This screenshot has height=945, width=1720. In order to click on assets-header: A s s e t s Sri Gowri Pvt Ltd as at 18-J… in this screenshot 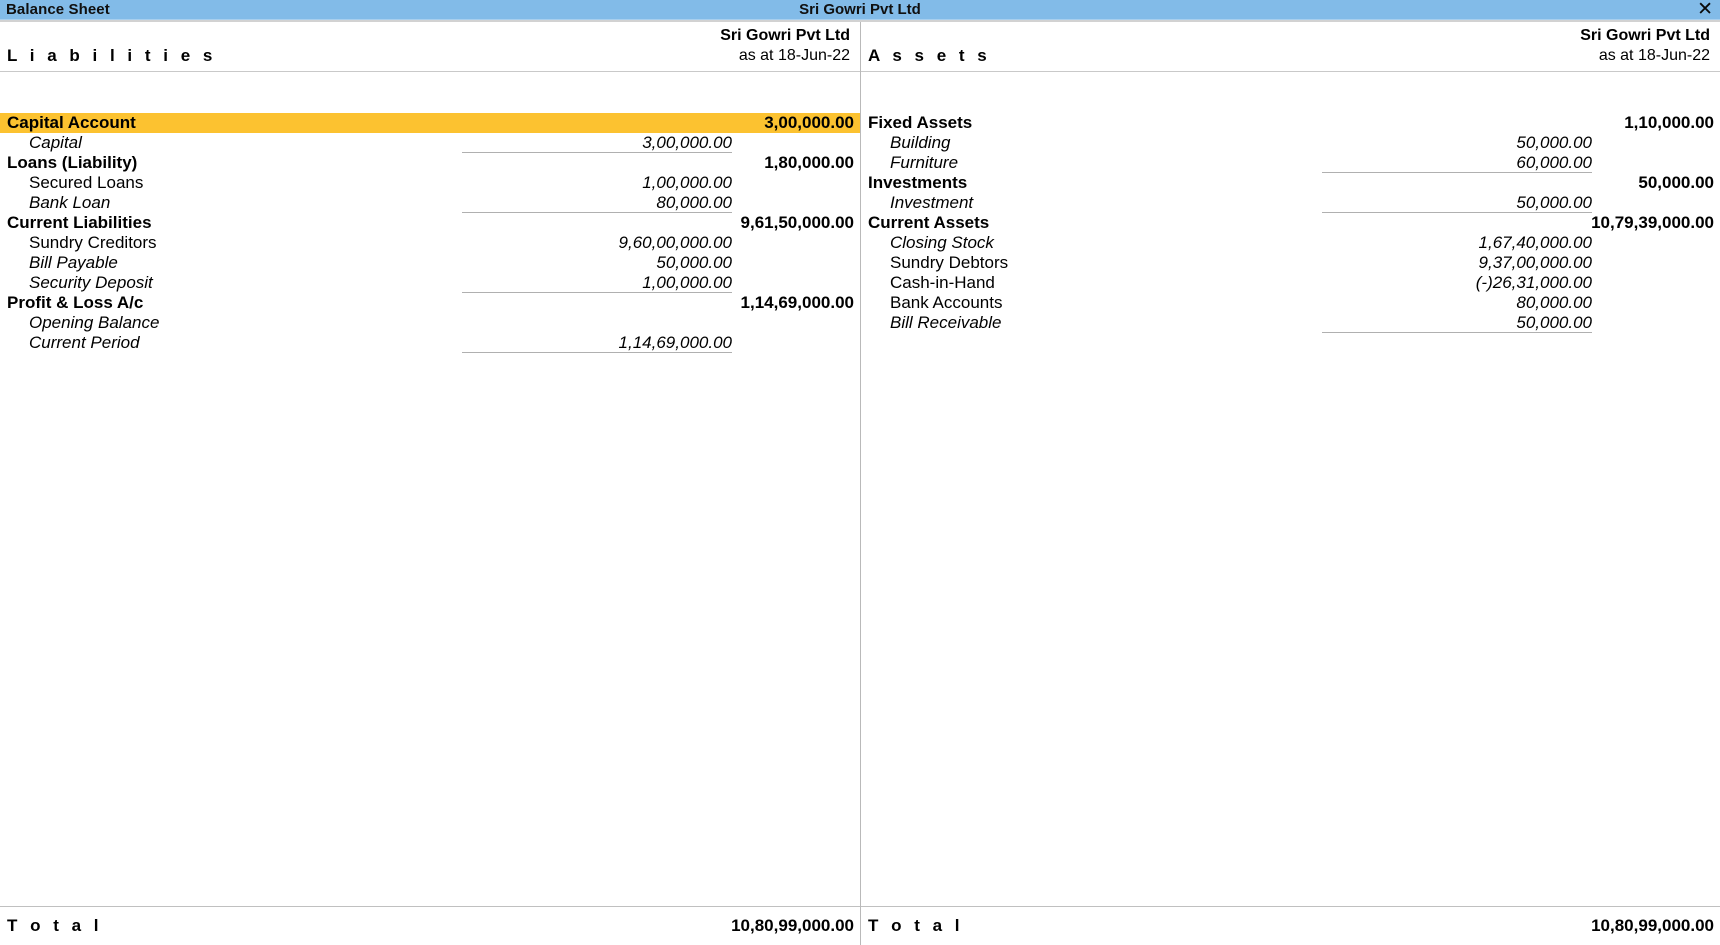, I will do `click(1290, 47)`.